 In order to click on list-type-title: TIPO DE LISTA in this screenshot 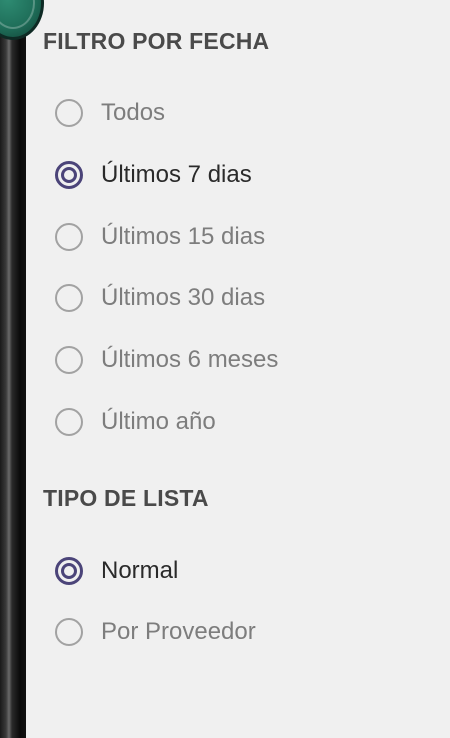, I will do `click(126, 498)`.